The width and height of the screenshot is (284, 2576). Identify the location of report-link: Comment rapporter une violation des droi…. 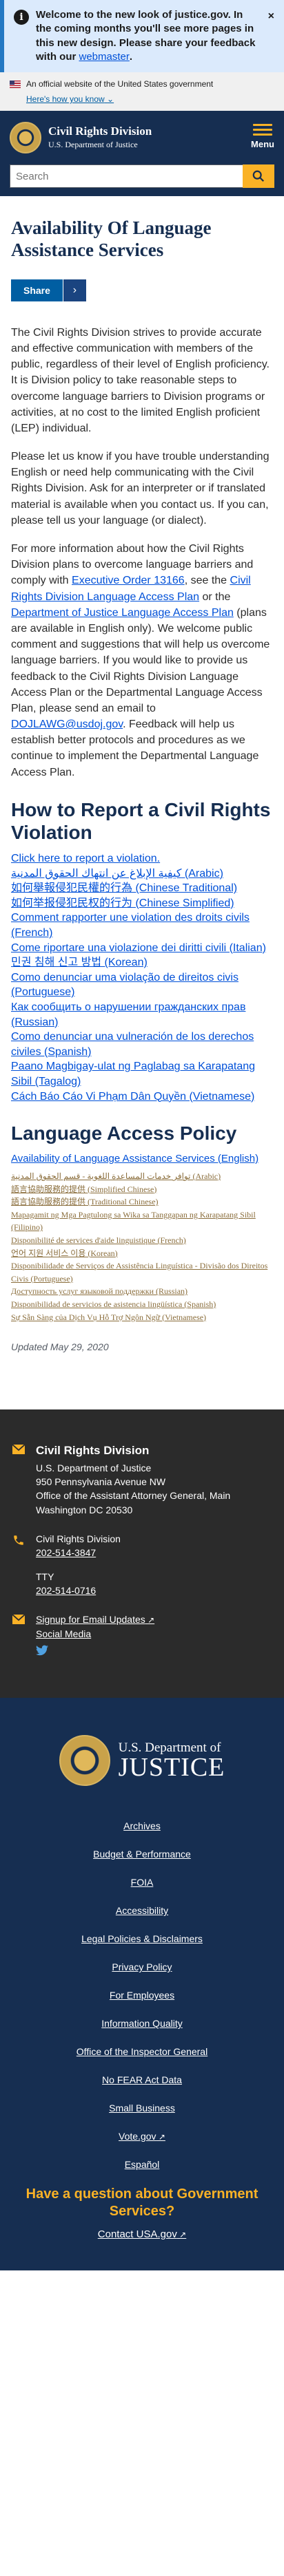
(131, 925).